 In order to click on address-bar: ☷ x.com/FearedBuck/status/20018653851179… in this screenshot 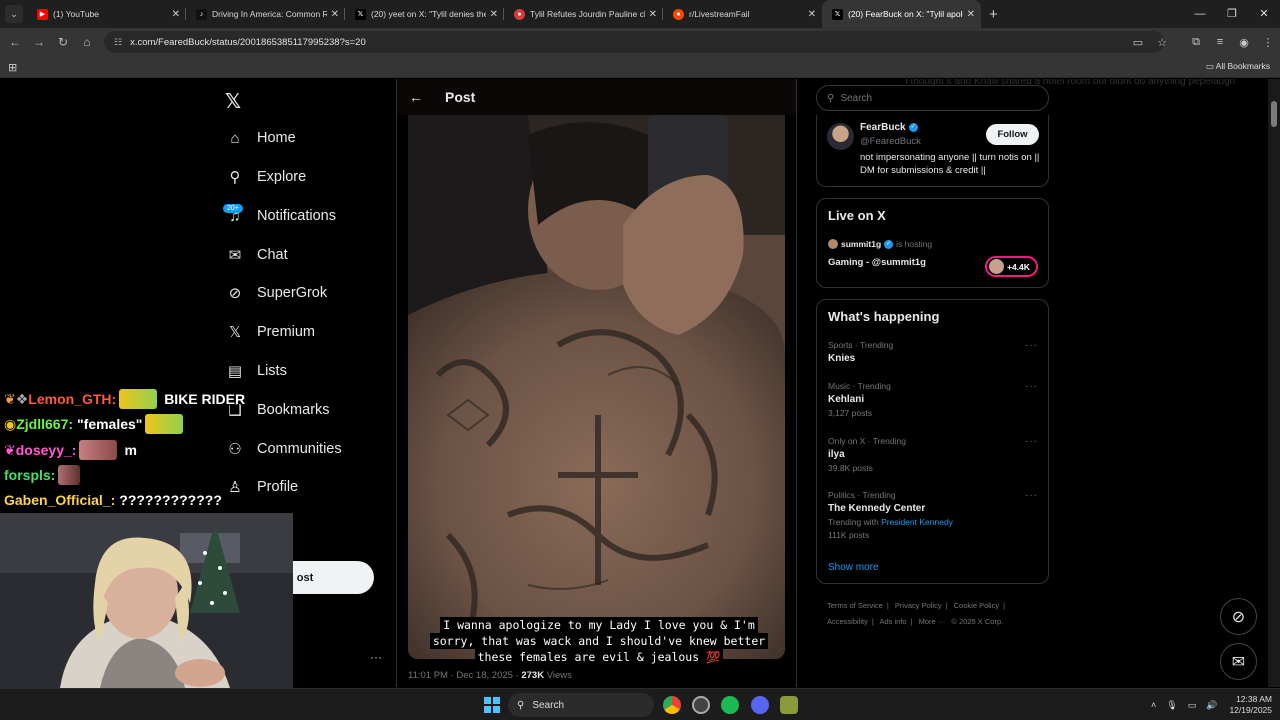, I will do `click(634, 42)`.